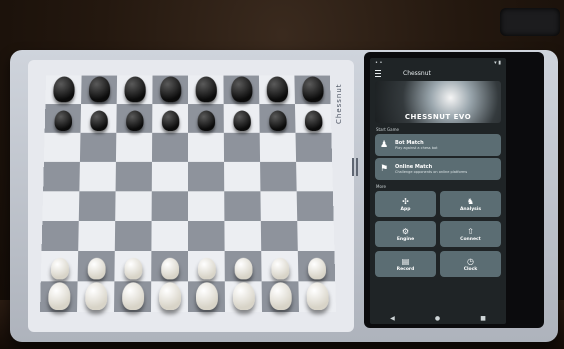 This screenshot has height=349, width=564. What do you see at coordinates (470, 234) in the screenshot?
I see `tile-connect: ⇧ Connect` at bounding box center [470, 234].